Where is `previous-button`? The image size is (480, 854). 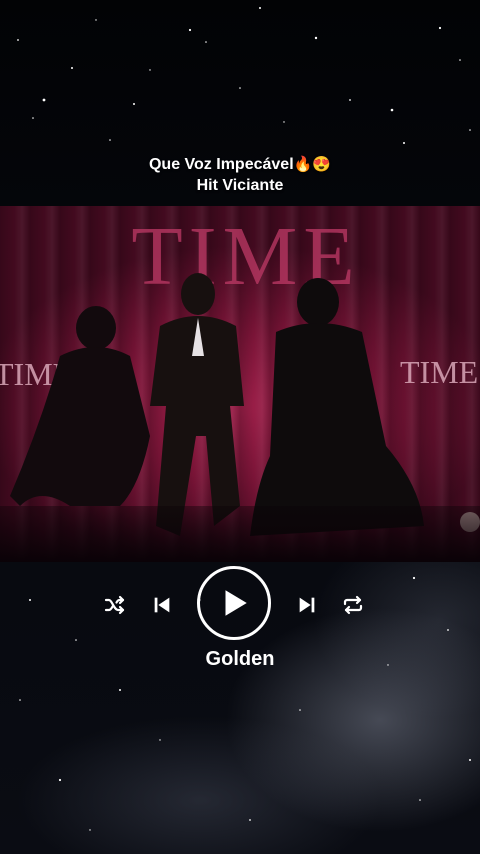
previous-button is located at coordinates (162, 605).